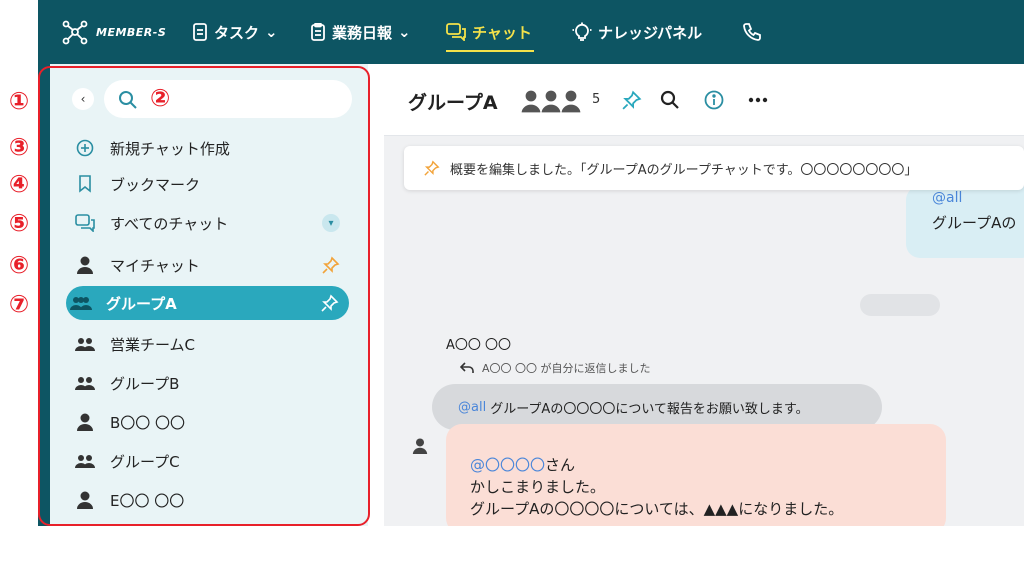 This screenshot has width=1024, height=576. I want to click on nav-task-label: タスク, so click(237, 32).